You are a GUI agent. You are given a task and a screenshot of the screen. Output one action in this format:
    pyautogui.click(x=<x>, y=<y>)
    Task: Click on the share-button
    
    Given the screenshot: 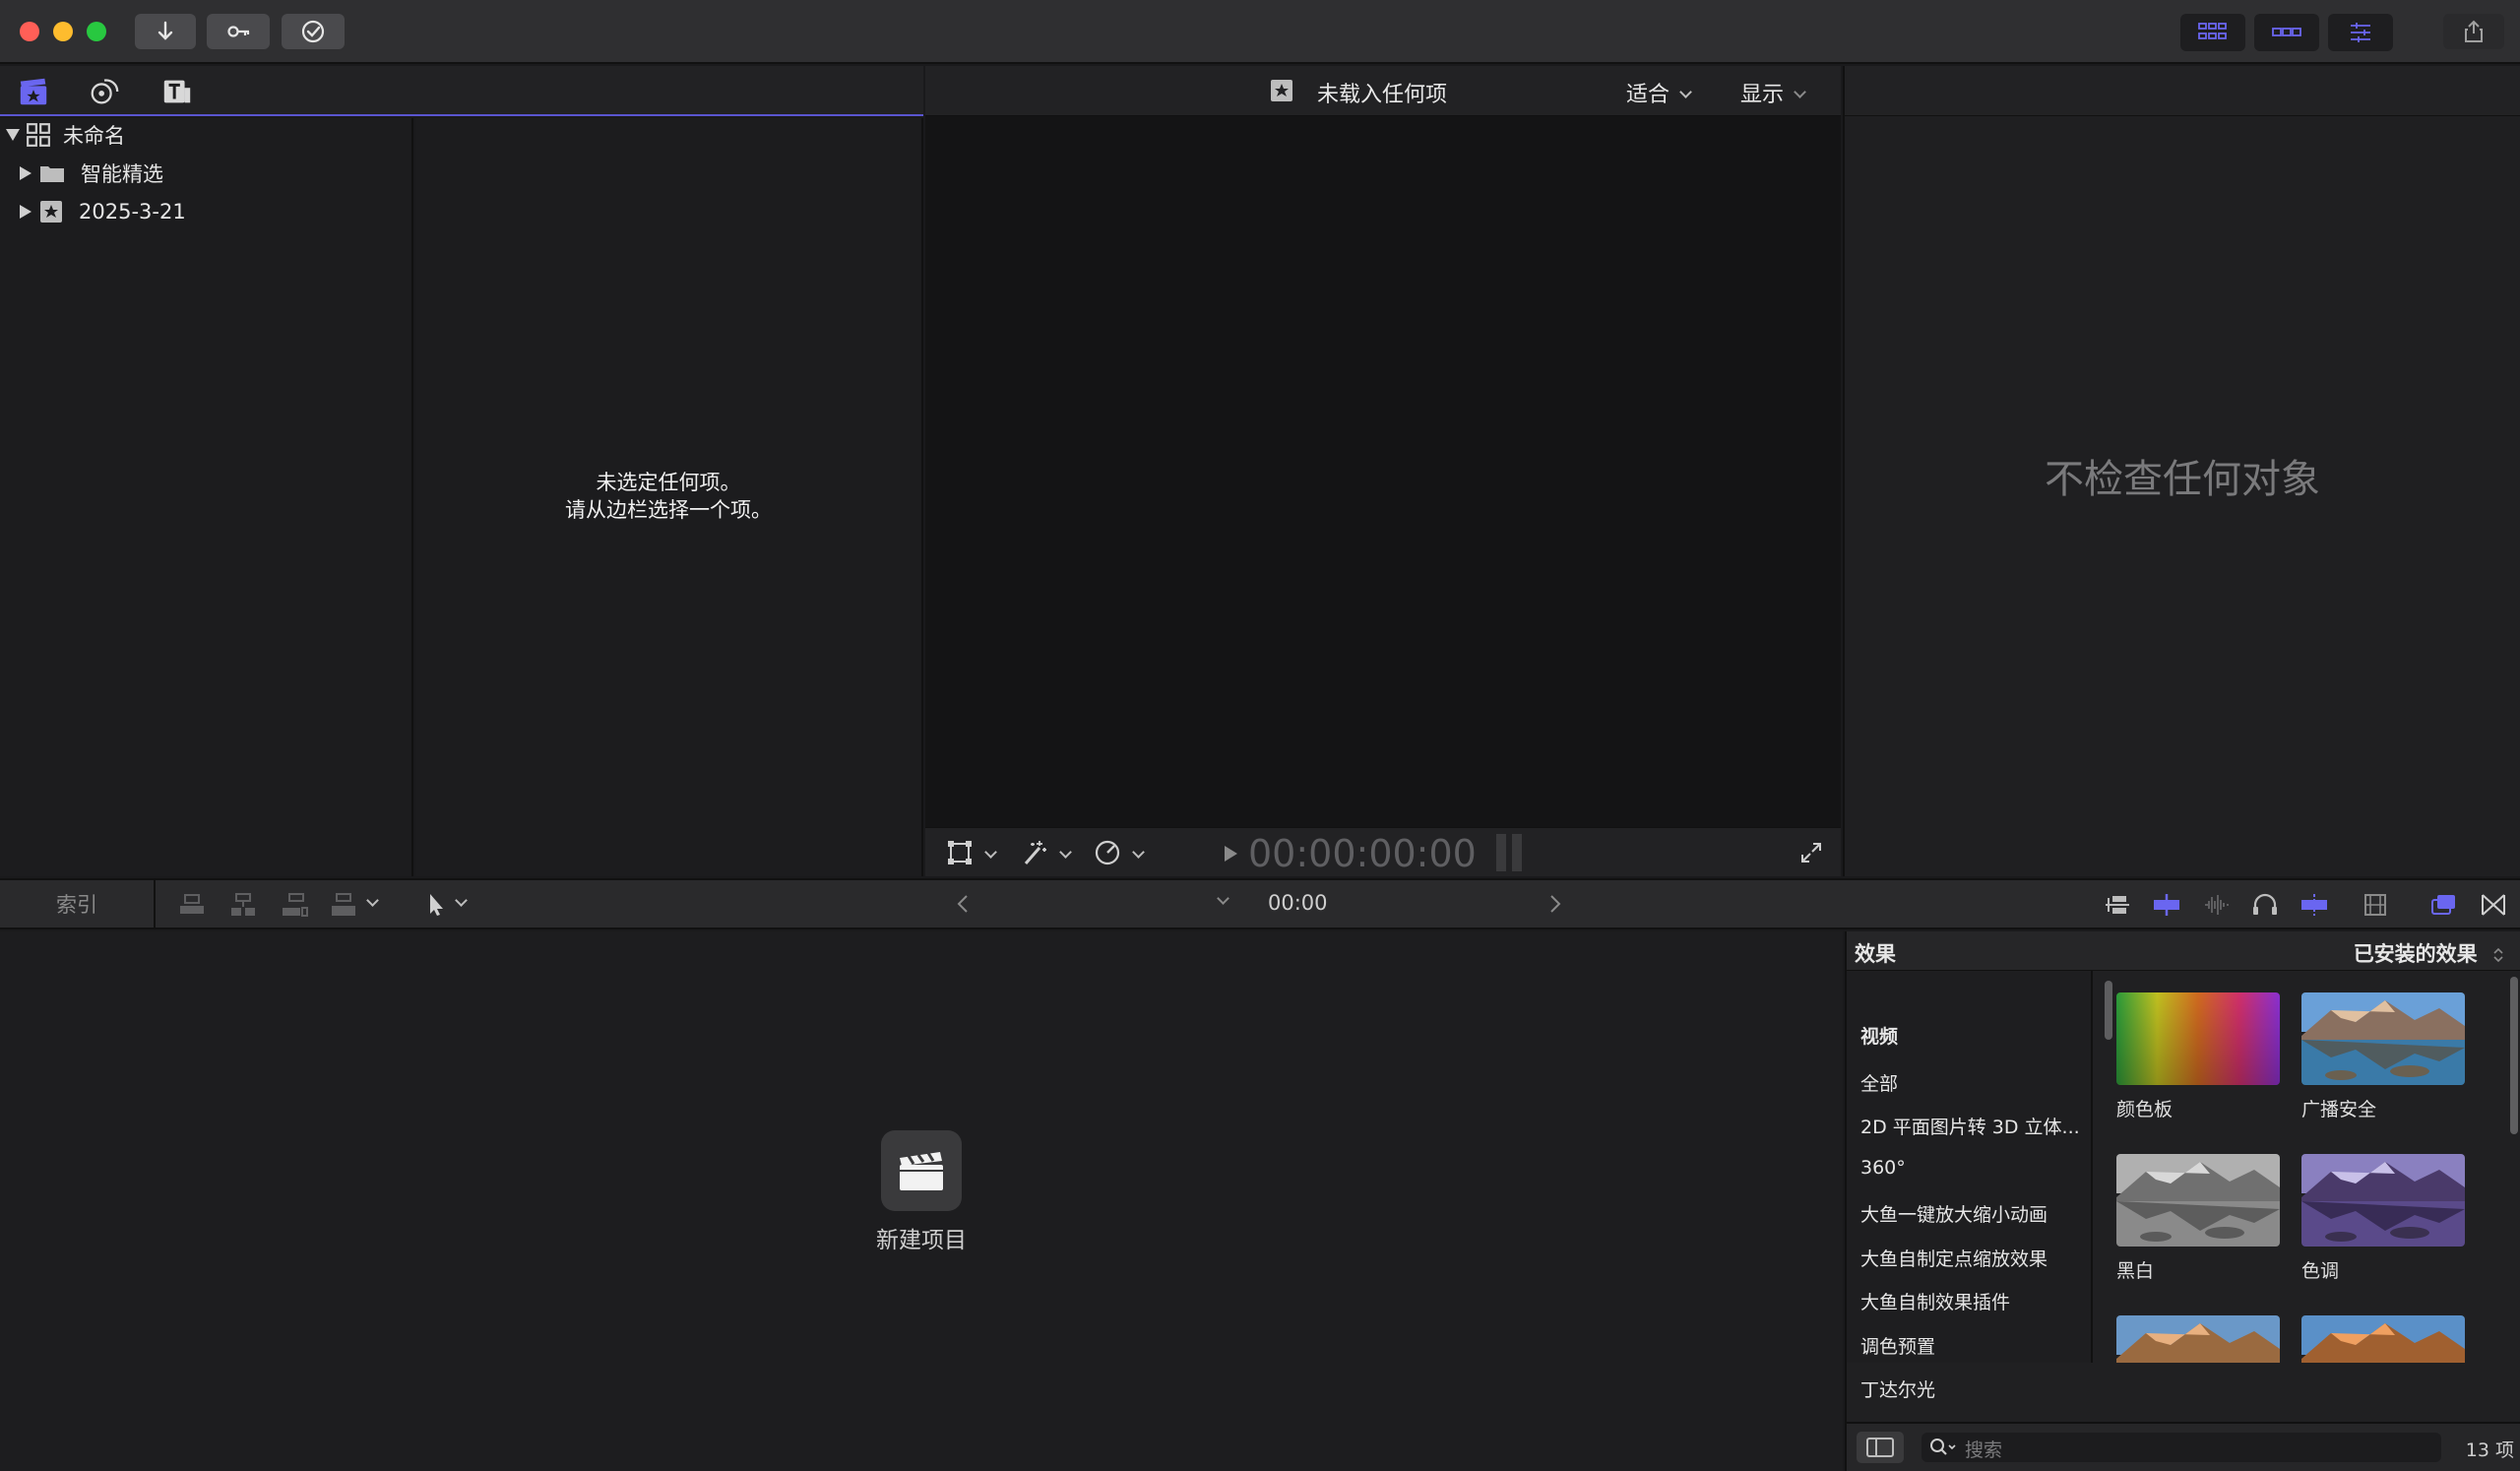 What is the action you would take?
    pyautogui.click(x=2473, y=31)
    